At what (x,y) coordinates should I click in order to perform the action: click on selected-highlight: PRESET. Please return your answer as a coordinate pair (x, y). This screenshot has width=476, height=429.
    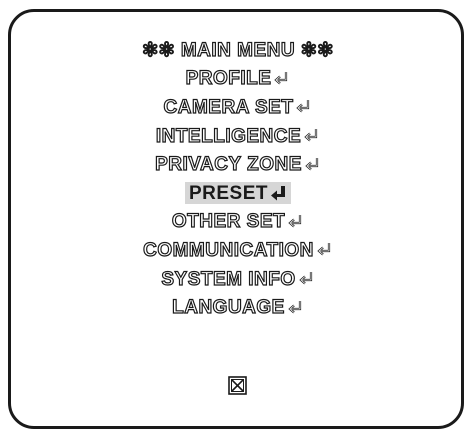
    Looking at the image, I should click on (238, 193).